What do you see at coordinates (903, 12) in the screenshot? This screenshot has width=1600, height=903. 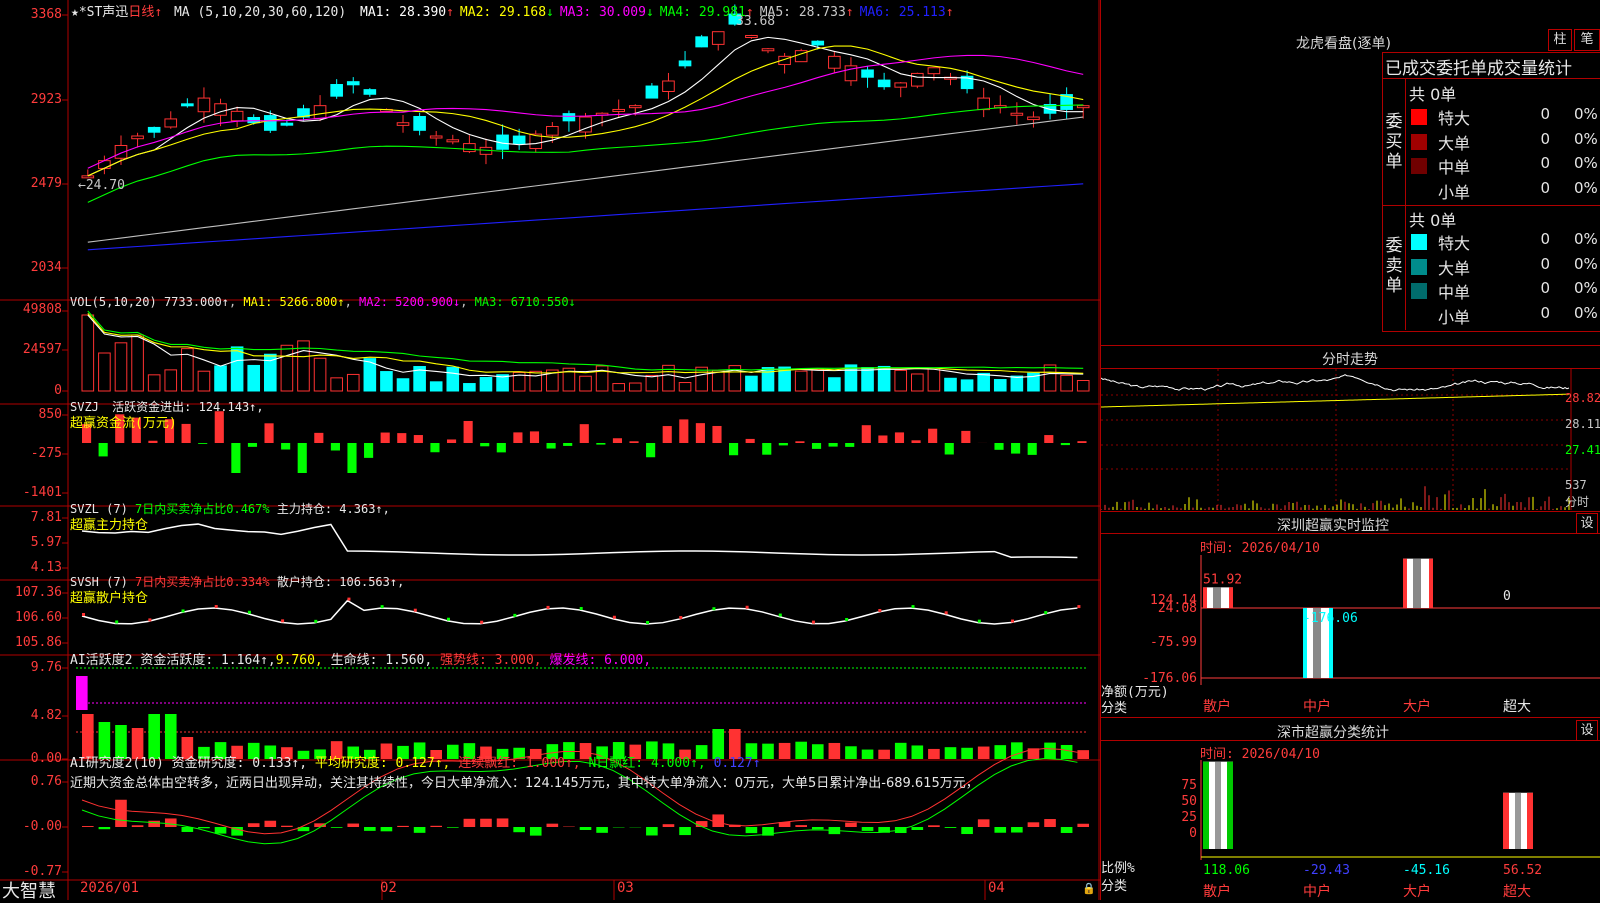 I see `ma-value-6: MA6: 25.113` at bounding box center [903, 12].